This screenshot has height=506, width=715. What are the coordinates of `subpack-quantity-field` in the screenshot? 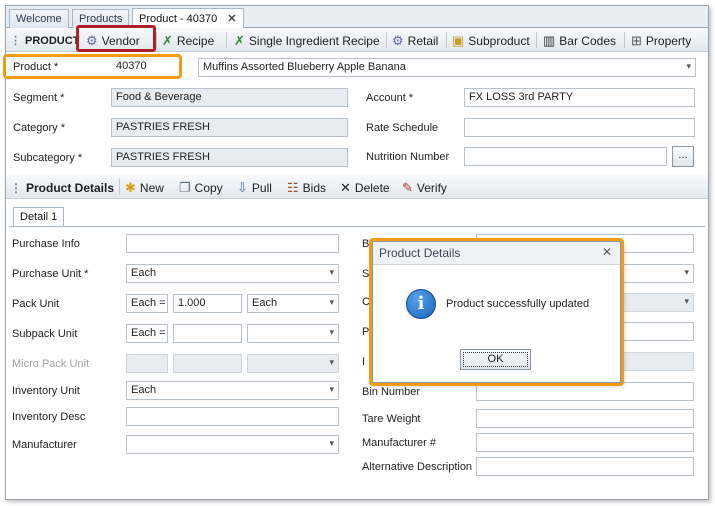 It's located at (207, 333).